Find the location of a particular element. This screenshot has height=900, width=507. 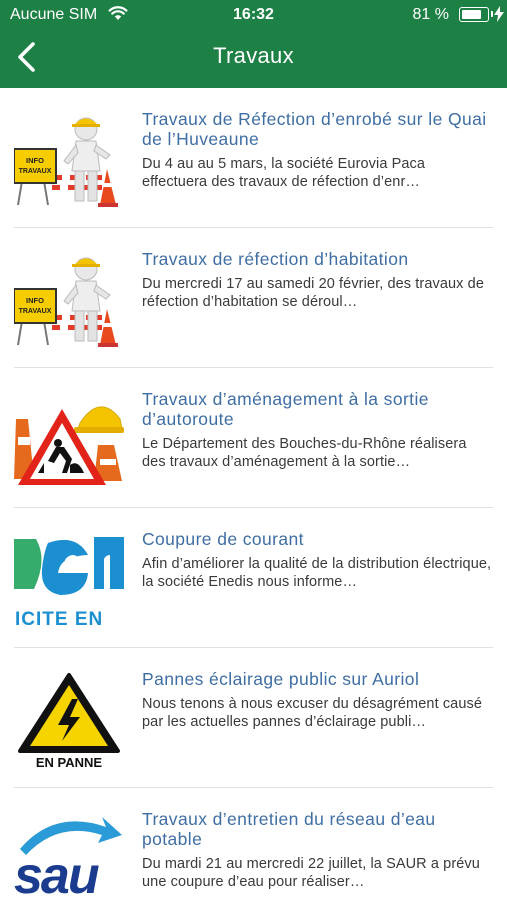

item-title: Pannes éclairage public sur Auriol is located at coordinates (317, 679).